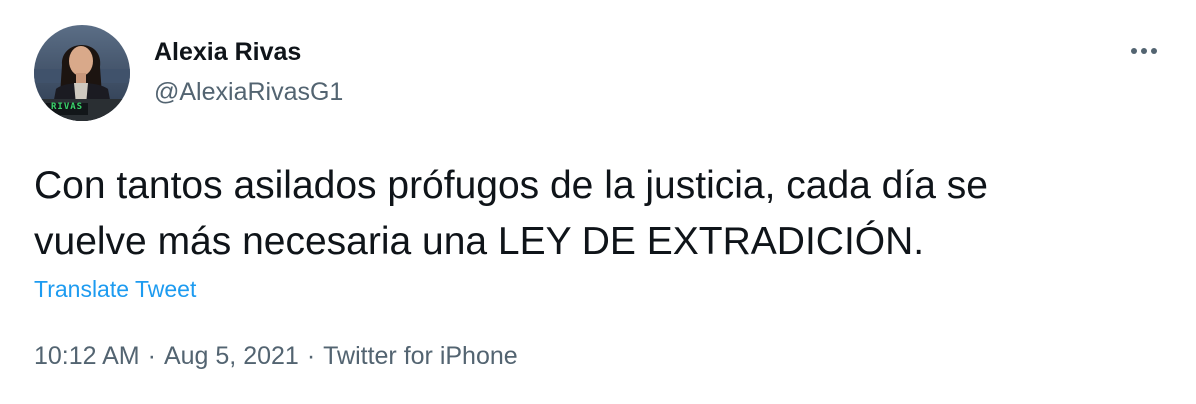 Image resolution: width=1196 pixels, height=404 pixels. What do you see at coordinates (420, 356) in the screenshot?
I see `tweet-source: Twitter for iPhone` at bounding box center [420, 356].